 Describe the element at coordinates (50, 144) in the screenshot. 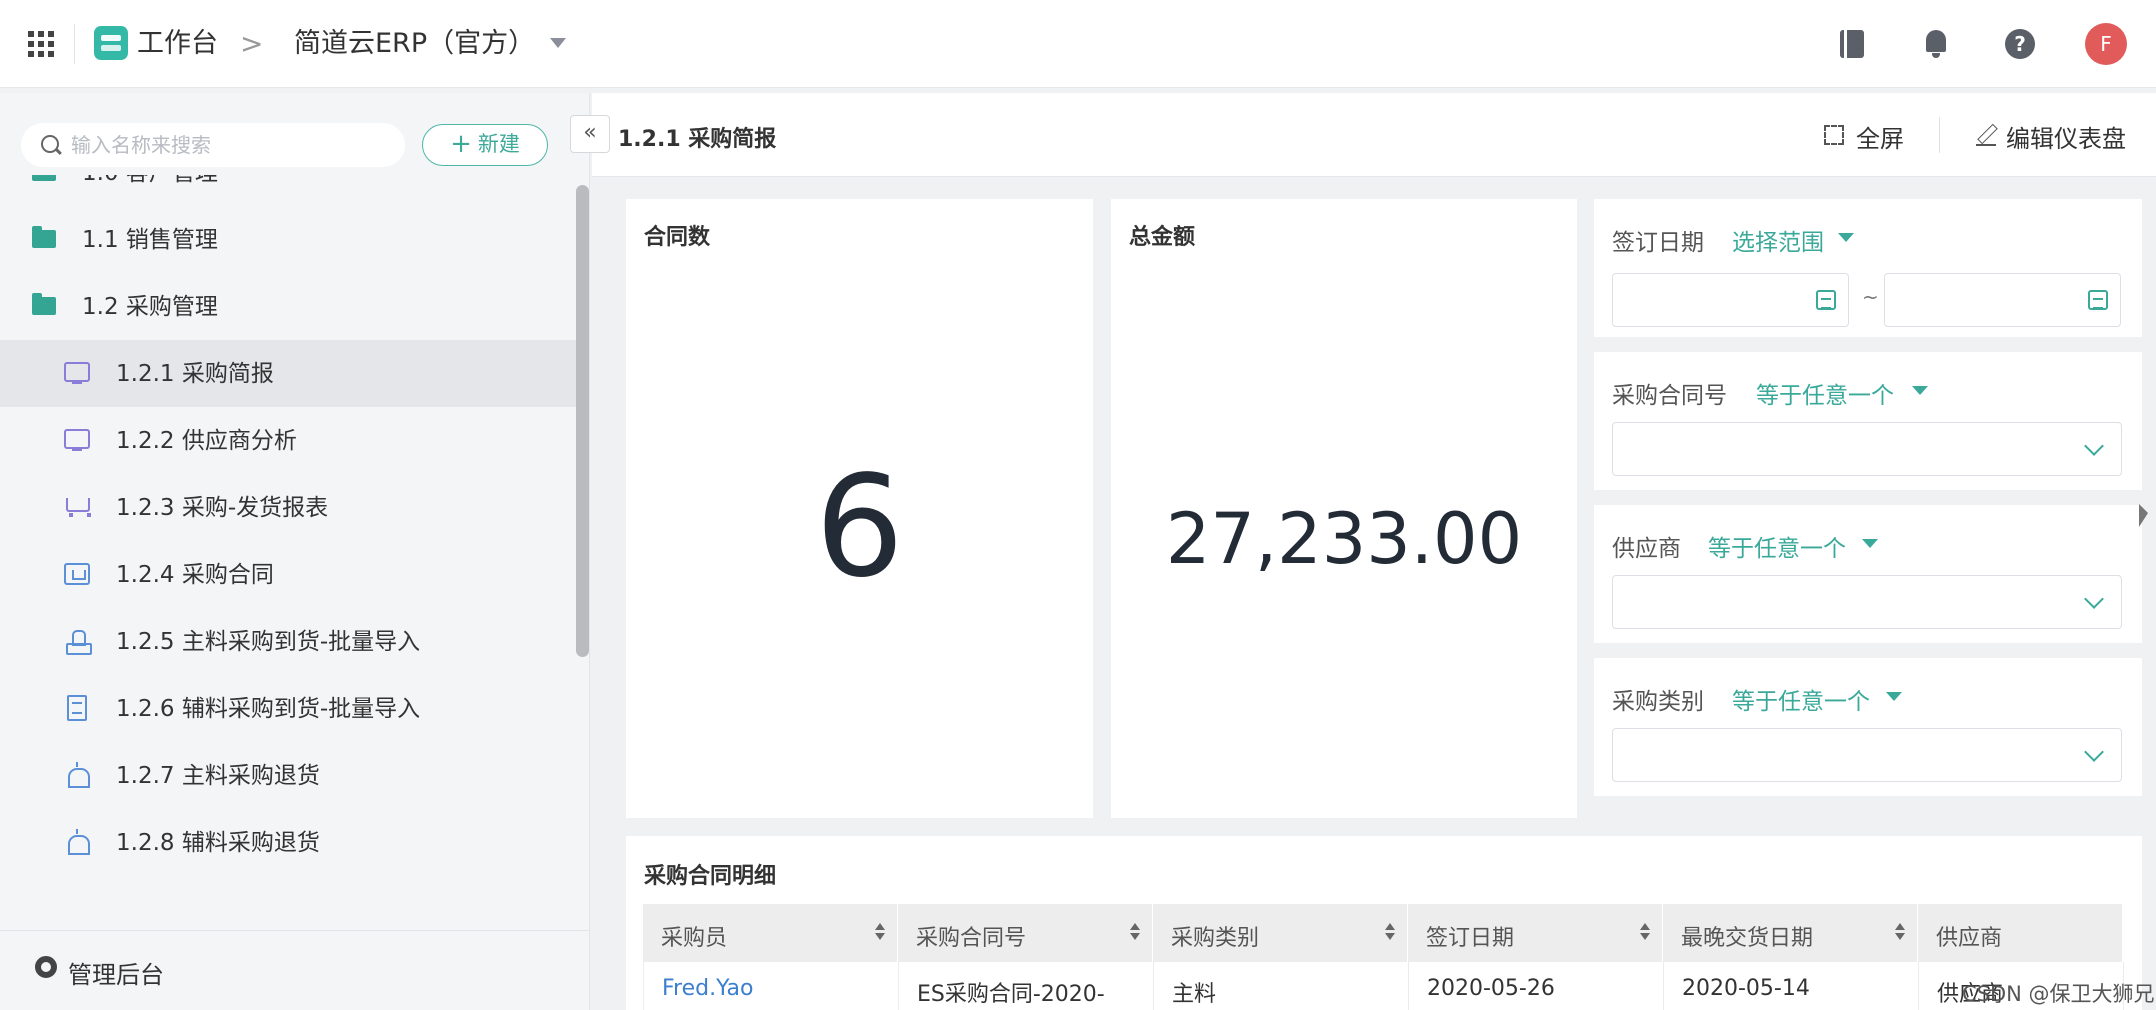

I see `search-icon` at that location.